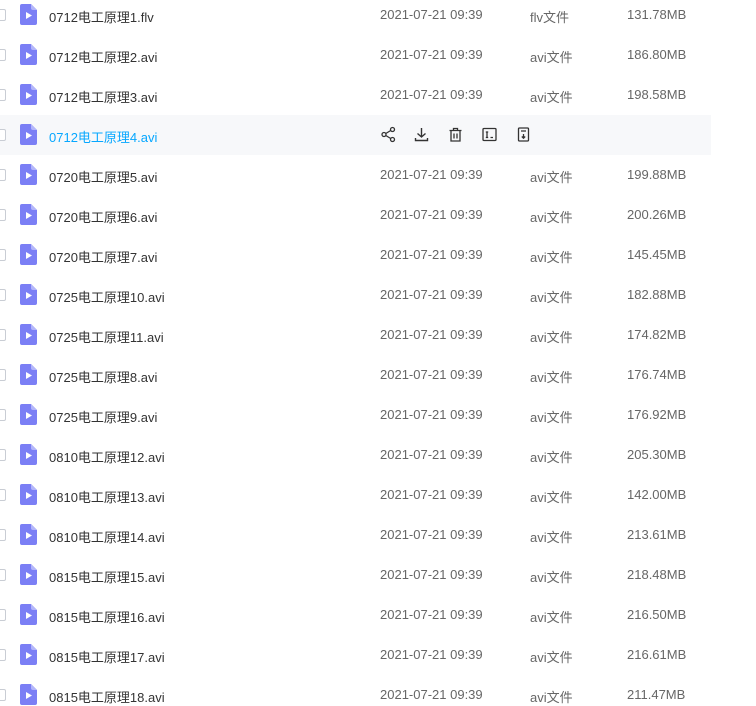  Describe the element at coordinates (455, 134) in the screenshot. I see `delete-icon` at that location.